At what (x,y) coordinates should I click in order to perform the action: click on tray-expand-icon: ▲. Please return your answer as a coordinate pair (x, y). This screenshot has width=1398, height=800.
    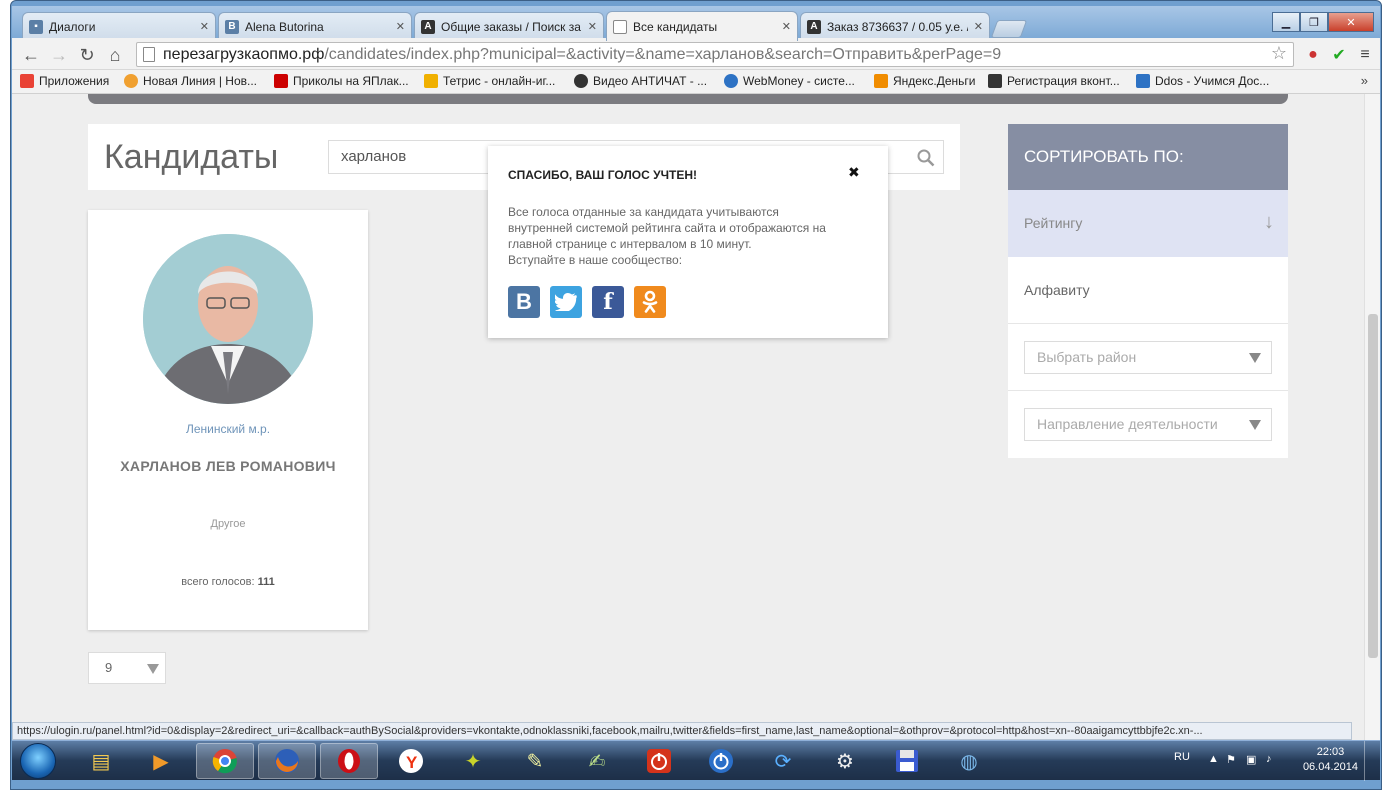
    Looking at the image, I should click on (1213, 759).